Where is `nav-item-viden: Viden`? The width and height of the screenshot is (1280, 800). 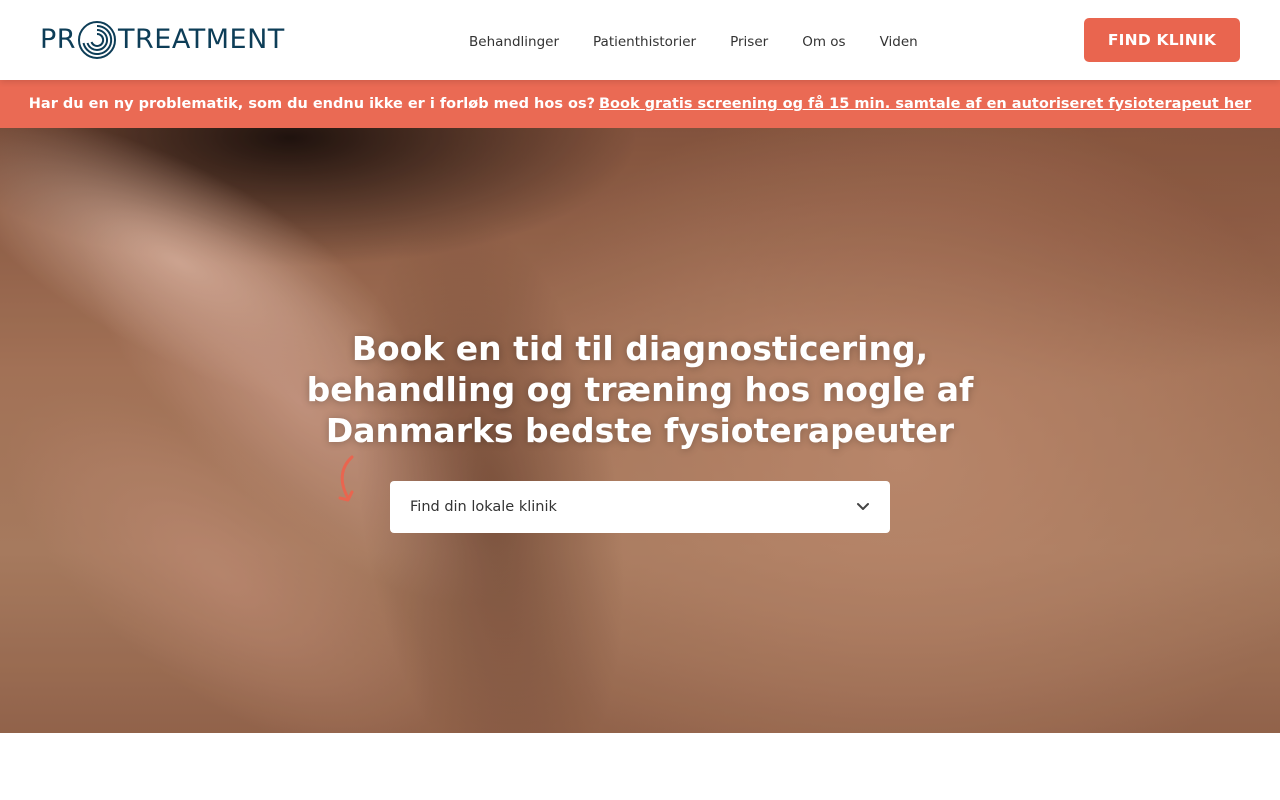 nav-item-viden: Viden is located at coordinates (899, 42).